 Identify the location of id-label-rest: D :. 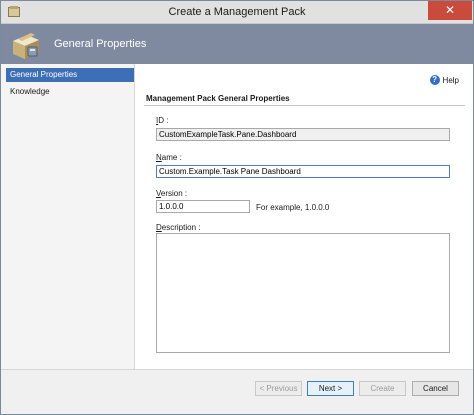
(163, 120).